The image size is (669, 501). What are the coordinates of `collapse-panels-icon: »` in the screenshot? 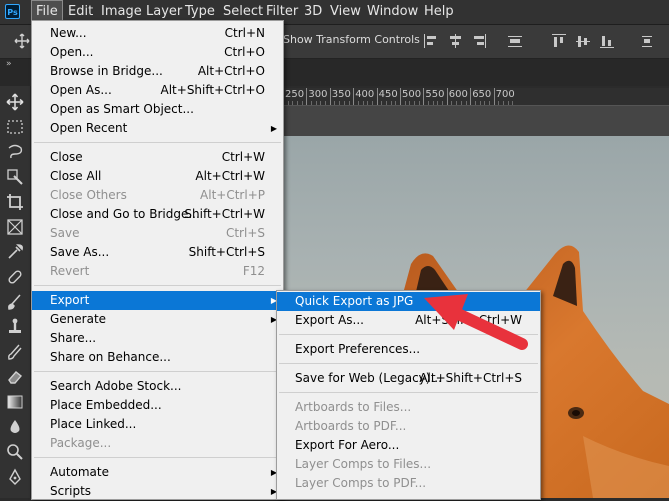 It's located at (9, 64).